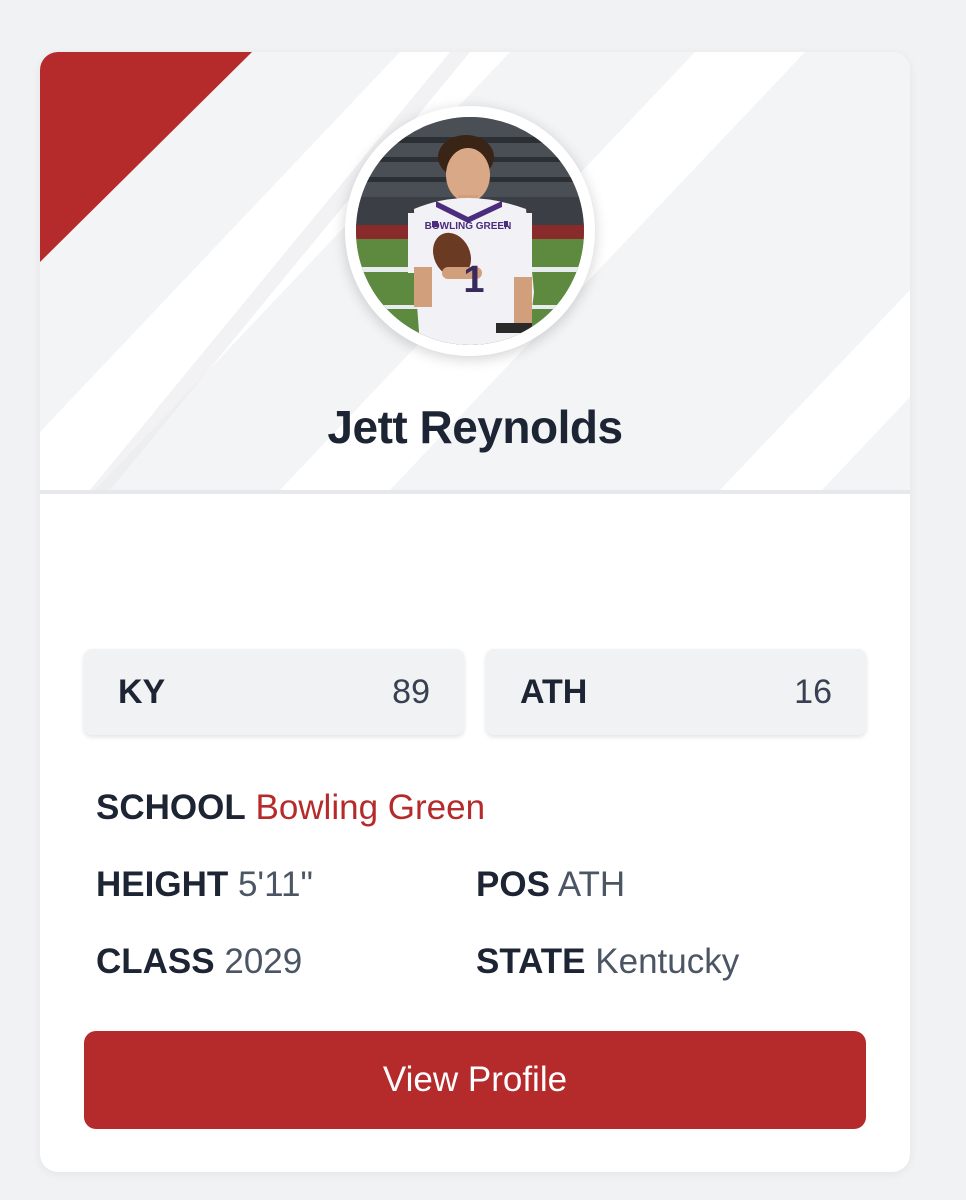  I want to click on position-rank-box: ATH 16, so click(676, 692).